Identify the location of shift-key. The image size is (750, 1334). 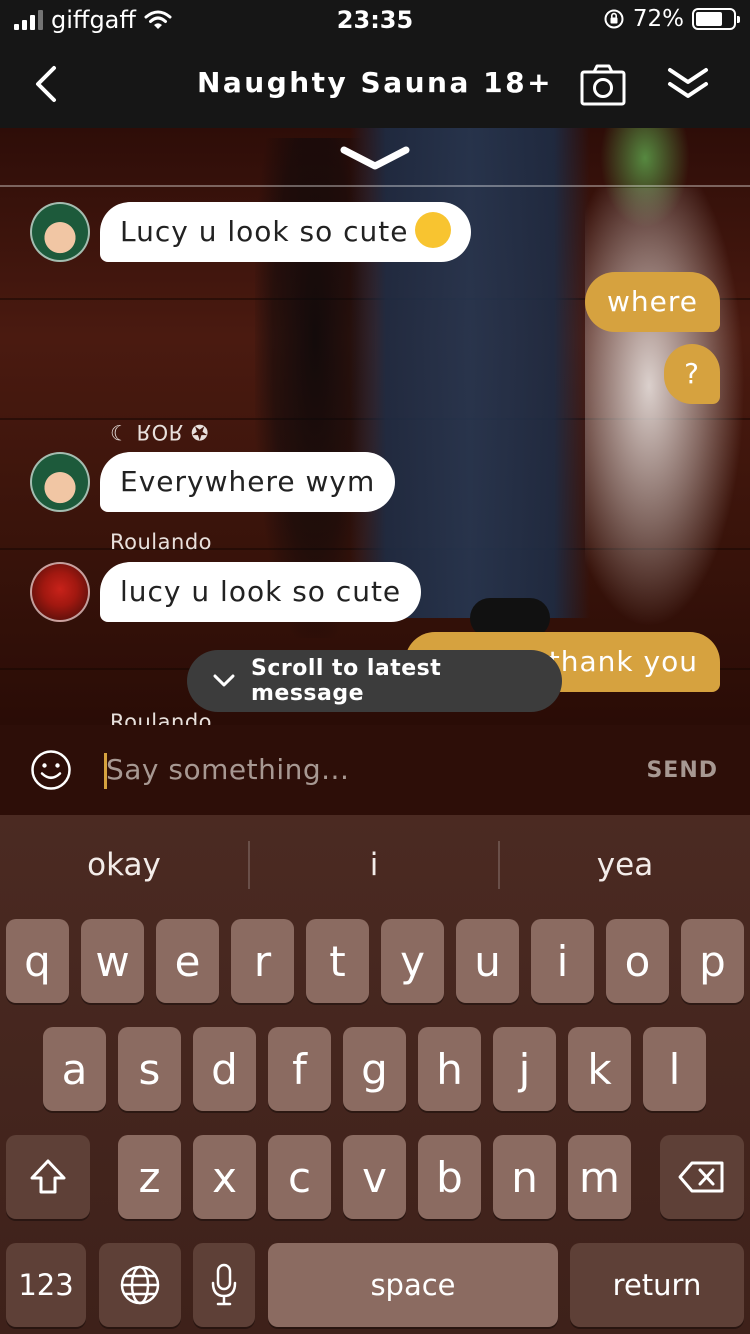
(48, 1177).